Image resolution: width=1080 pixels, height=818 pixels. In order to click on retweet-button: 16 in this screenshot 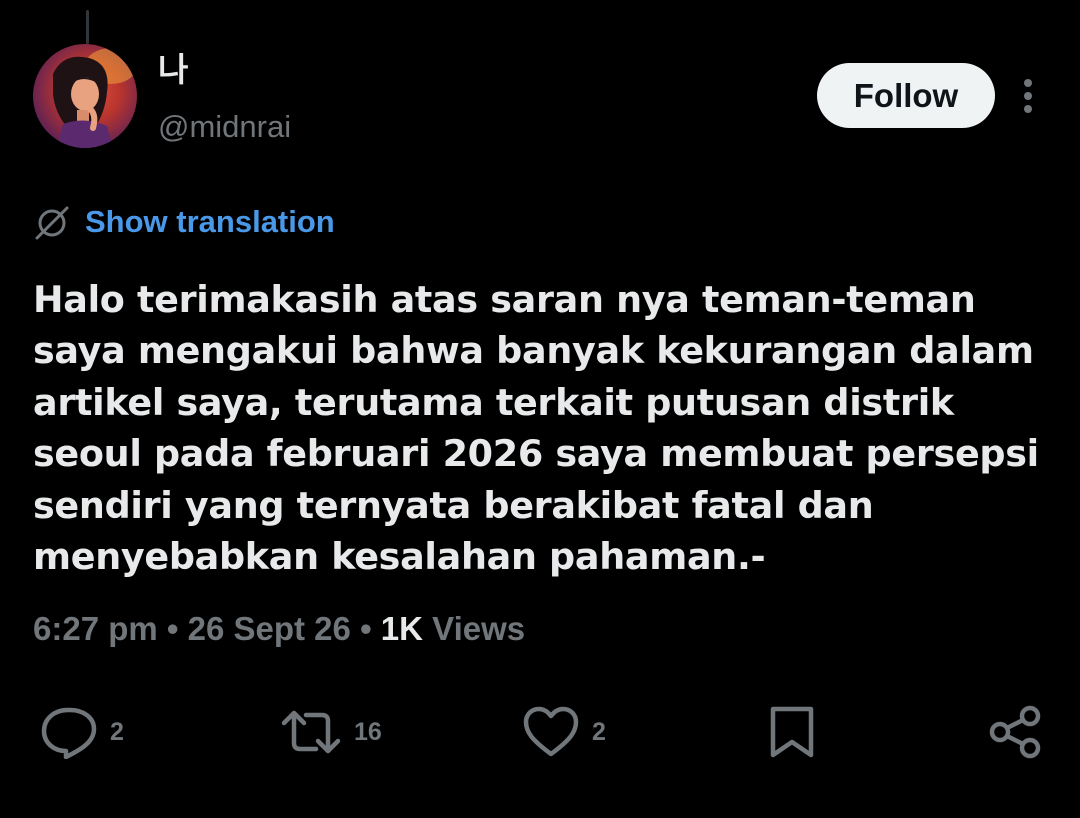, I will do `click(331, 732)`.